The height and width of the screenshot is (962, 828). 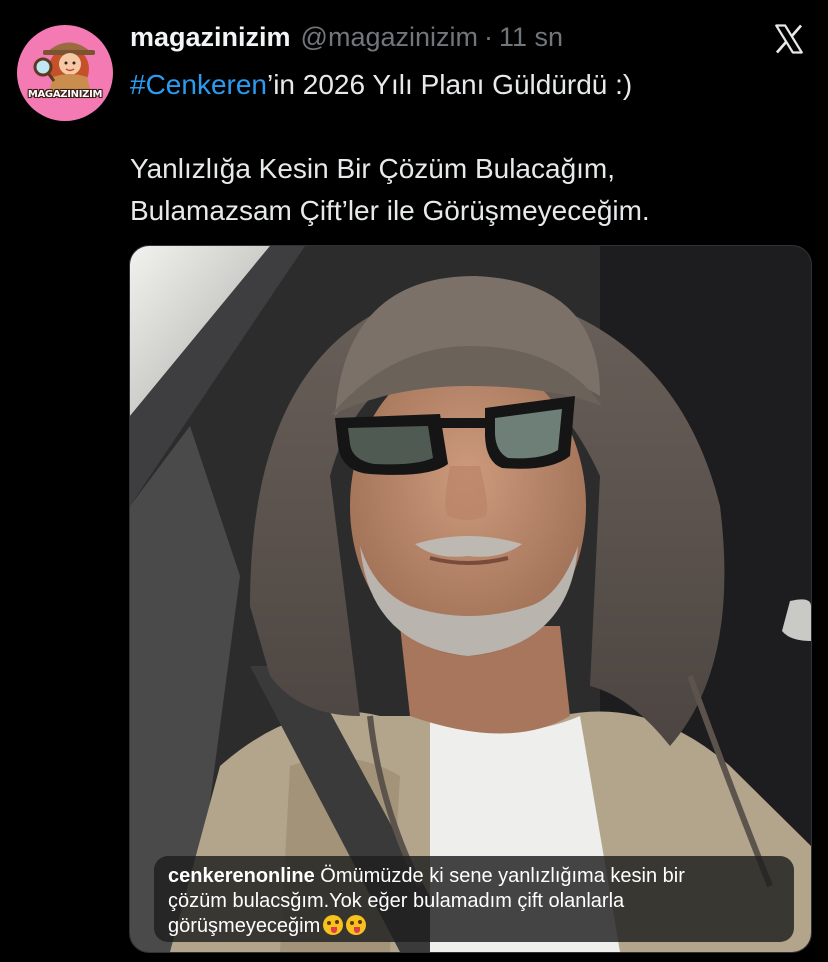 I want to click on comment-text-line-1: Ömümüzde ki sene yanlızlığıma kesin bir, so click(x=499, y=876).